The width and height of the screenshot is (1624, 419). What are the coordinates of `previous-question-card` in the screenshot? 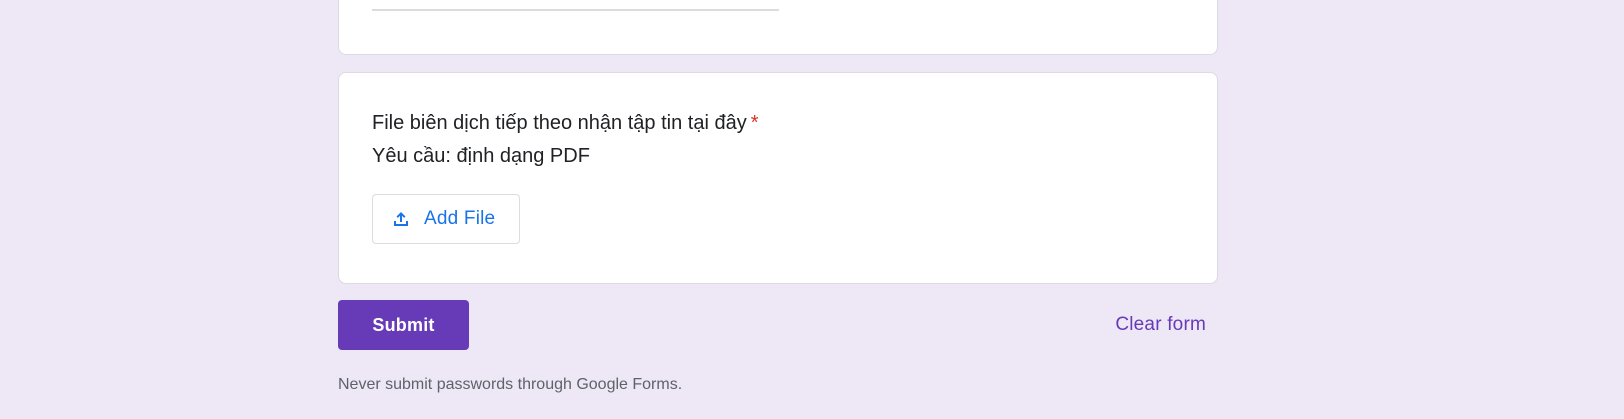 It's located at (778, 27).